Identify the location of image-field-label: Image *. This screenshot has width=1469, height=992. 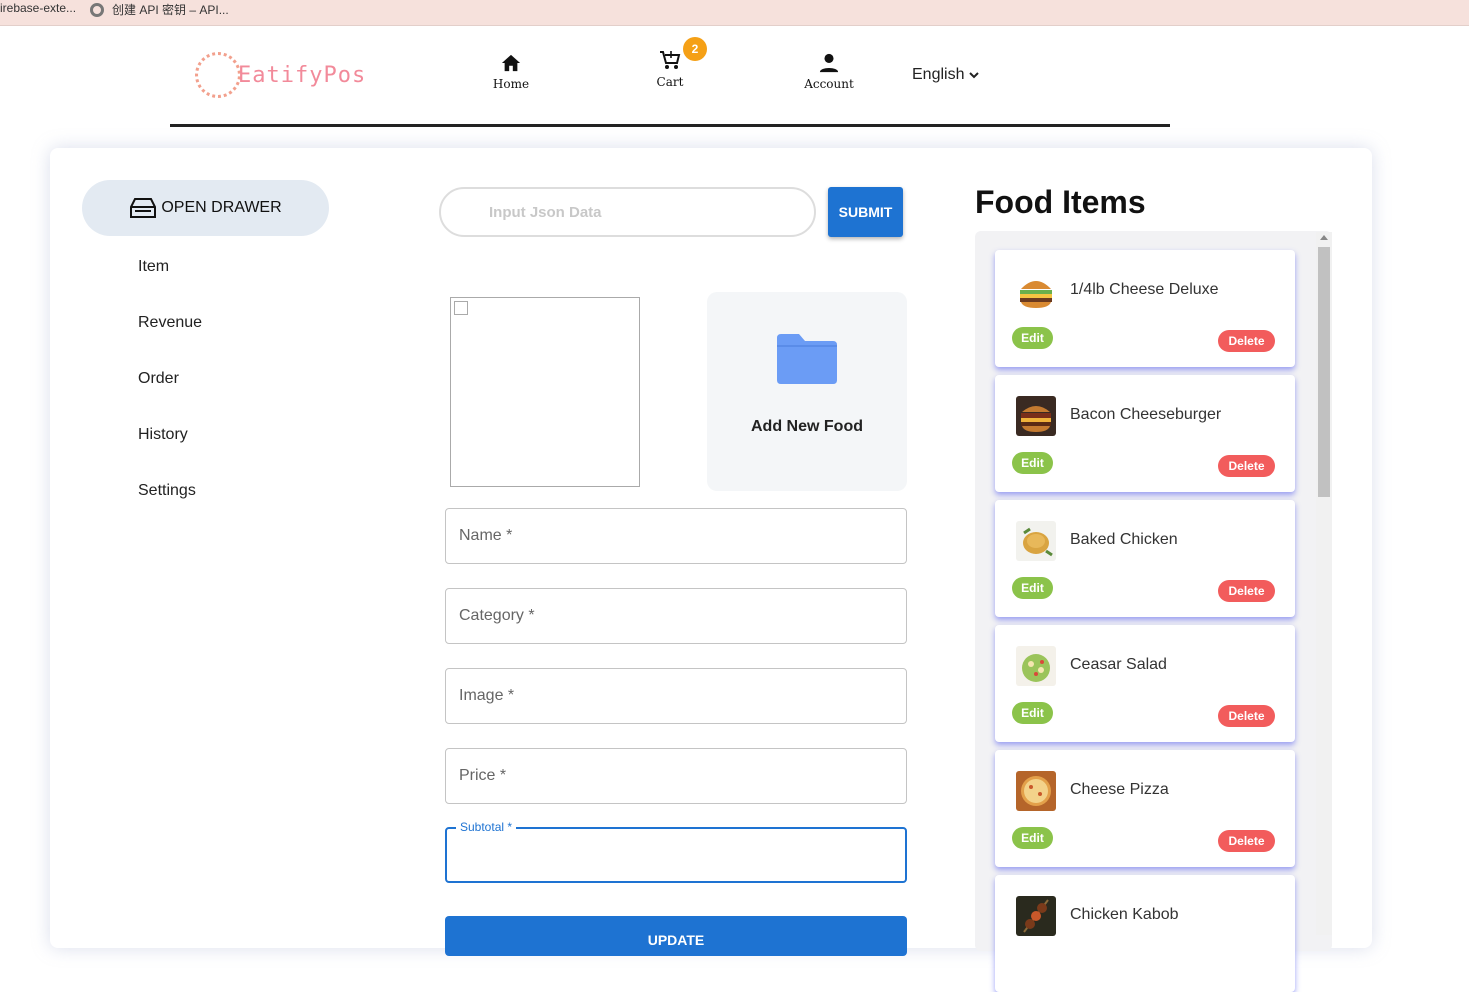
(487, 695).